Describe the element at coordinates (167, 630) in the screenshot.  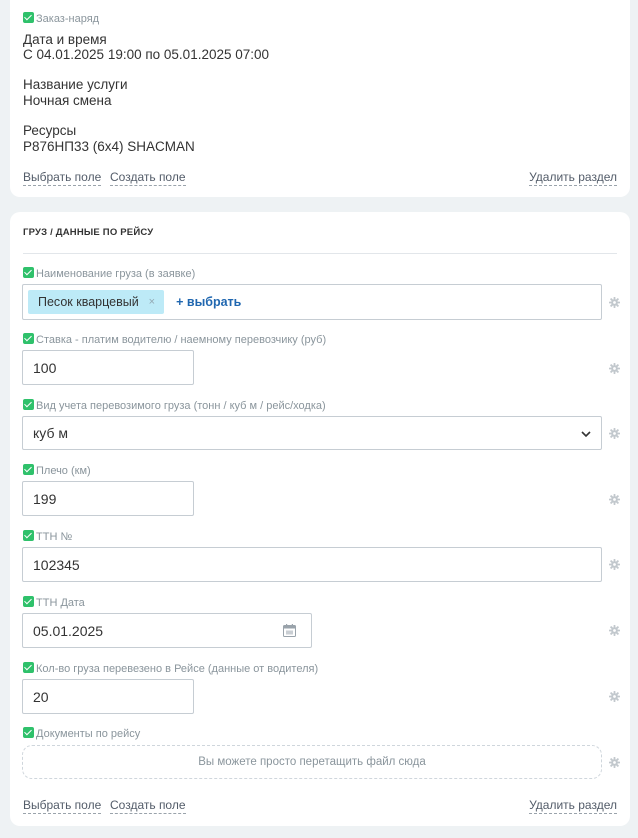
I see `ttn-date-input: 05.01.2025` at that location.